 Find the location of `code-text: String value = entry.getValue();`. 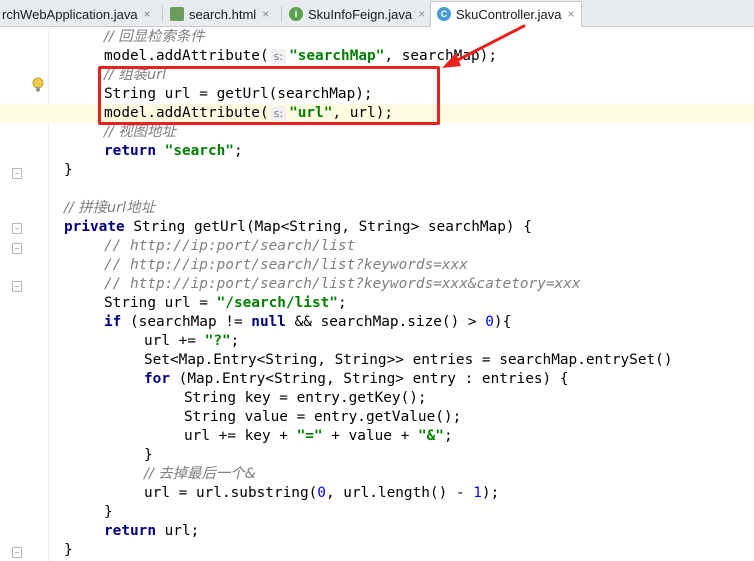

code-text: String value = entry.getValue(); is located at coordinates (323, 417).